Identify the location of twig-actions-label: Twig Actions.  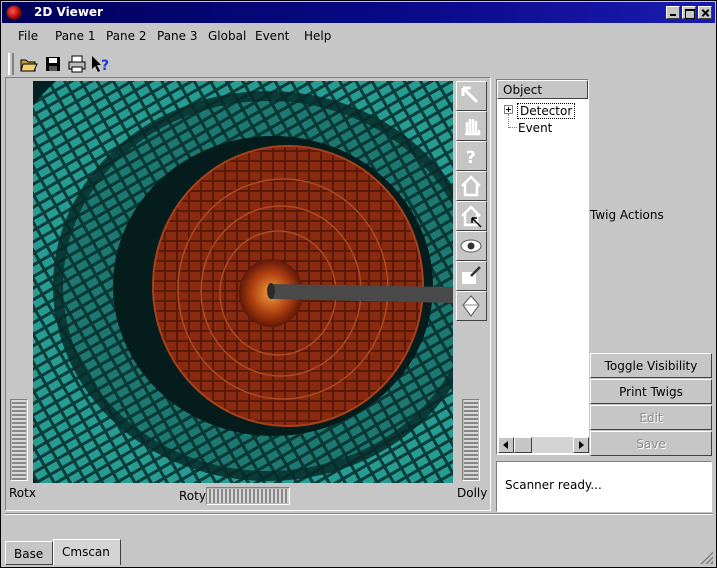
(627, 215).